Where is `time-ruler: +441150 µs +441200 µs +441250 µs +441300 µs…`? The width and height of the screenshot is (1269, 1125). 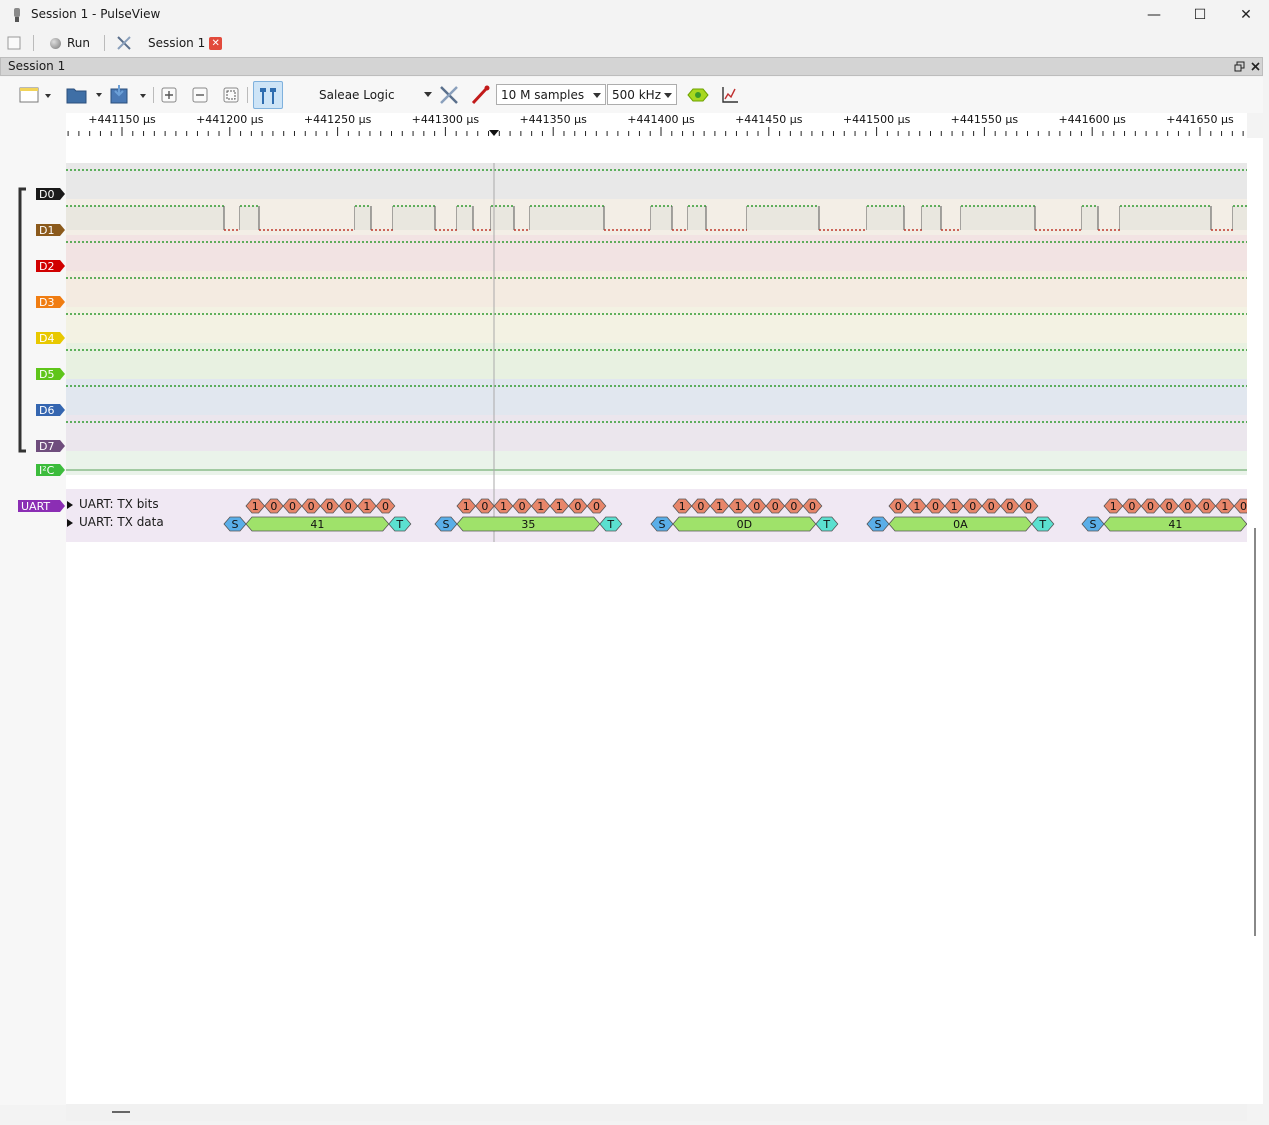
time-ruler: +441150 µs +441200 µs +441250 µs +441300 µs… is located at coordinates (656, 125).